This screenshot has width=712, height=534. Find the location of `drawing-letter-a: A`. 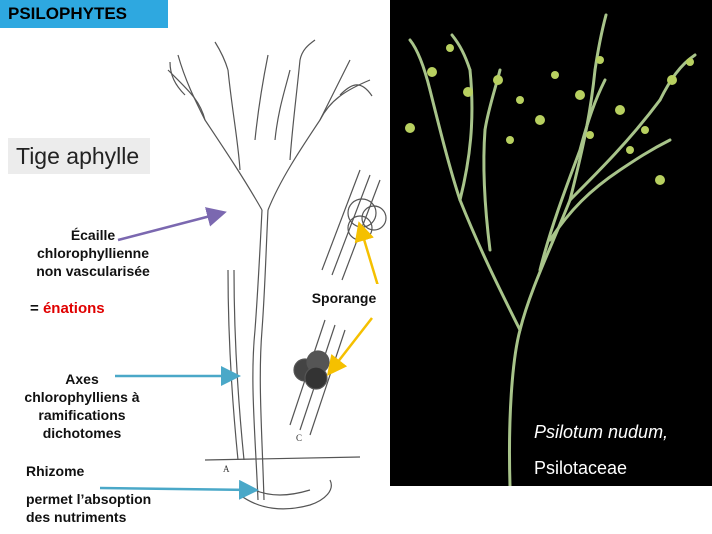

drawing-letter-a: A is located at coordinates (226, 469).